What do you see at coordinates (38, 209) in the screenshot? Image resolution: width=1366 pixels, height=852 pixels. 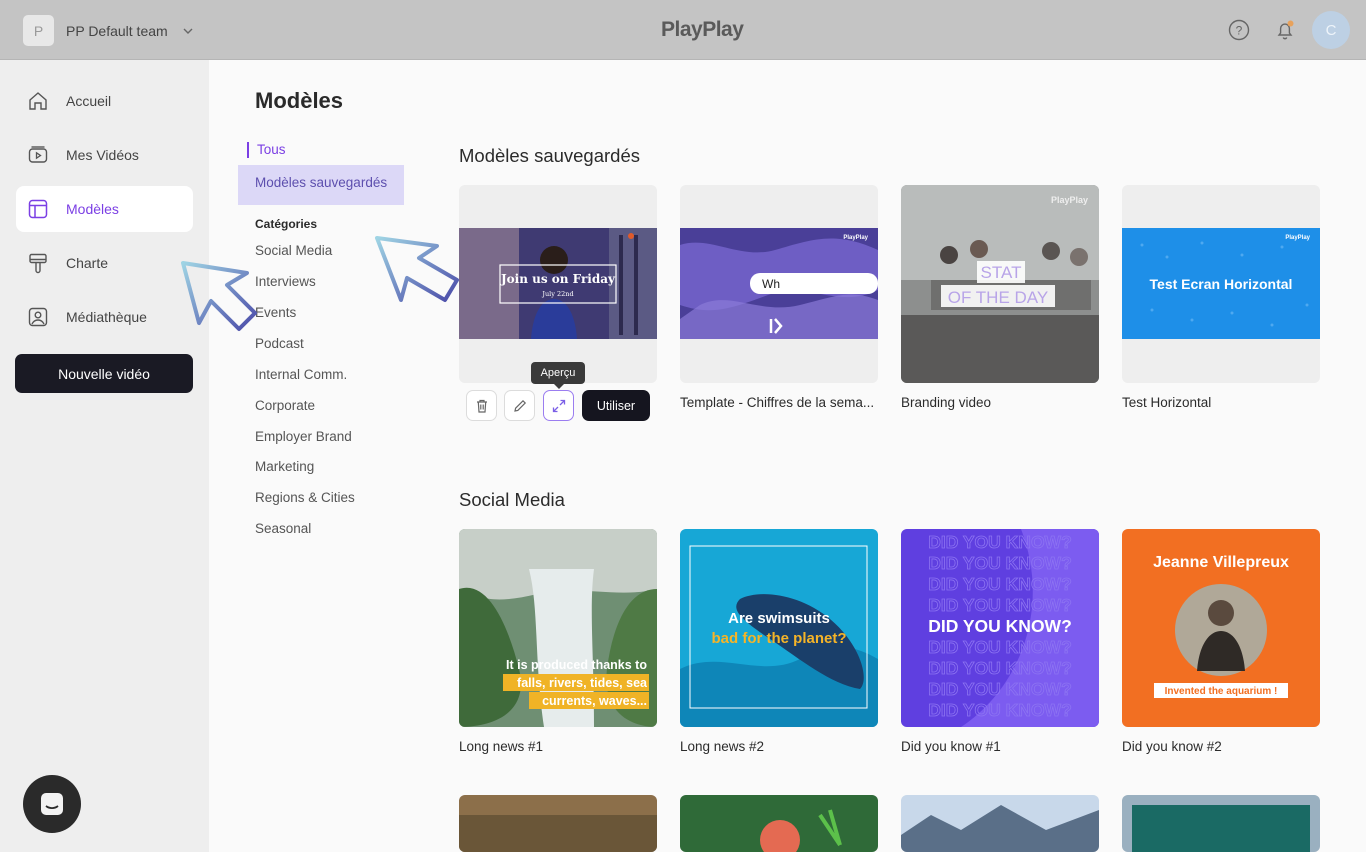 I see `template-icon` at bounding box center [38, 209].